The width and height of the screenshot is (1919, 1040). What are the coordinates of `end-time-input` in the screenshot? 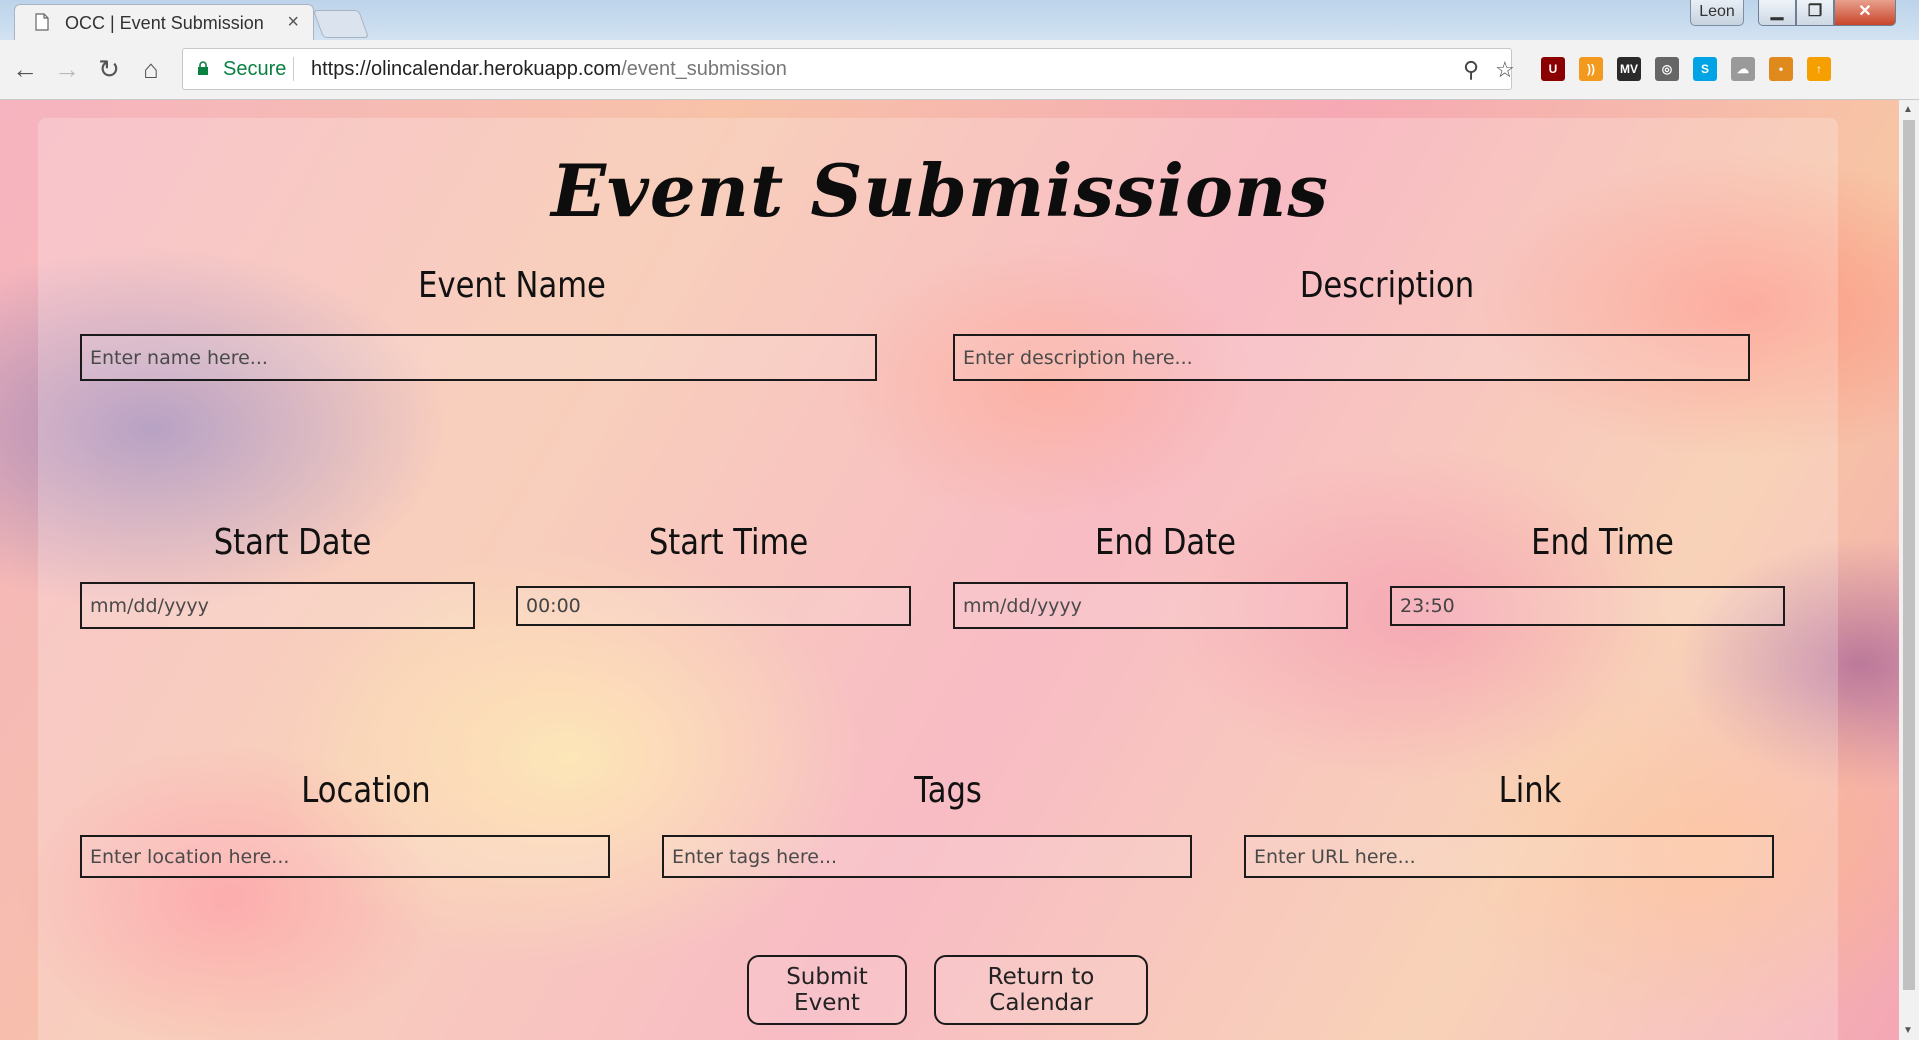 It's located at (1587, 606).